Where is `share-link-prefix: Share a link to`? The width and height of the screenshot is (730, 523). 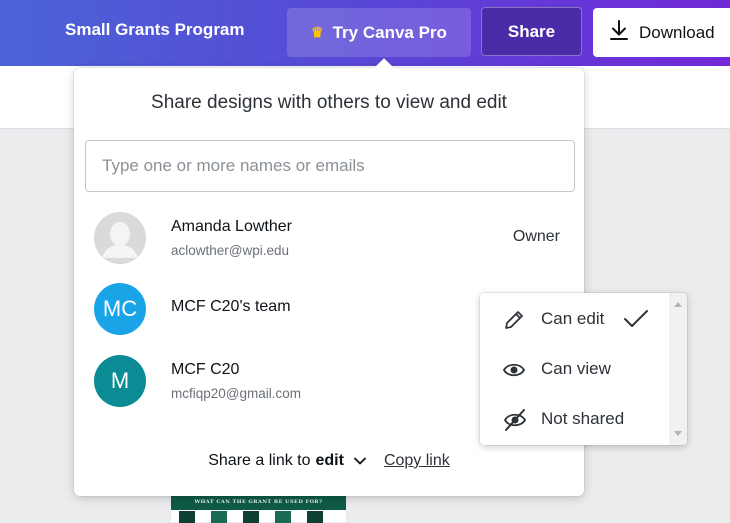
share-link-prefix: Share a link to is located at coordinates (259, 460).